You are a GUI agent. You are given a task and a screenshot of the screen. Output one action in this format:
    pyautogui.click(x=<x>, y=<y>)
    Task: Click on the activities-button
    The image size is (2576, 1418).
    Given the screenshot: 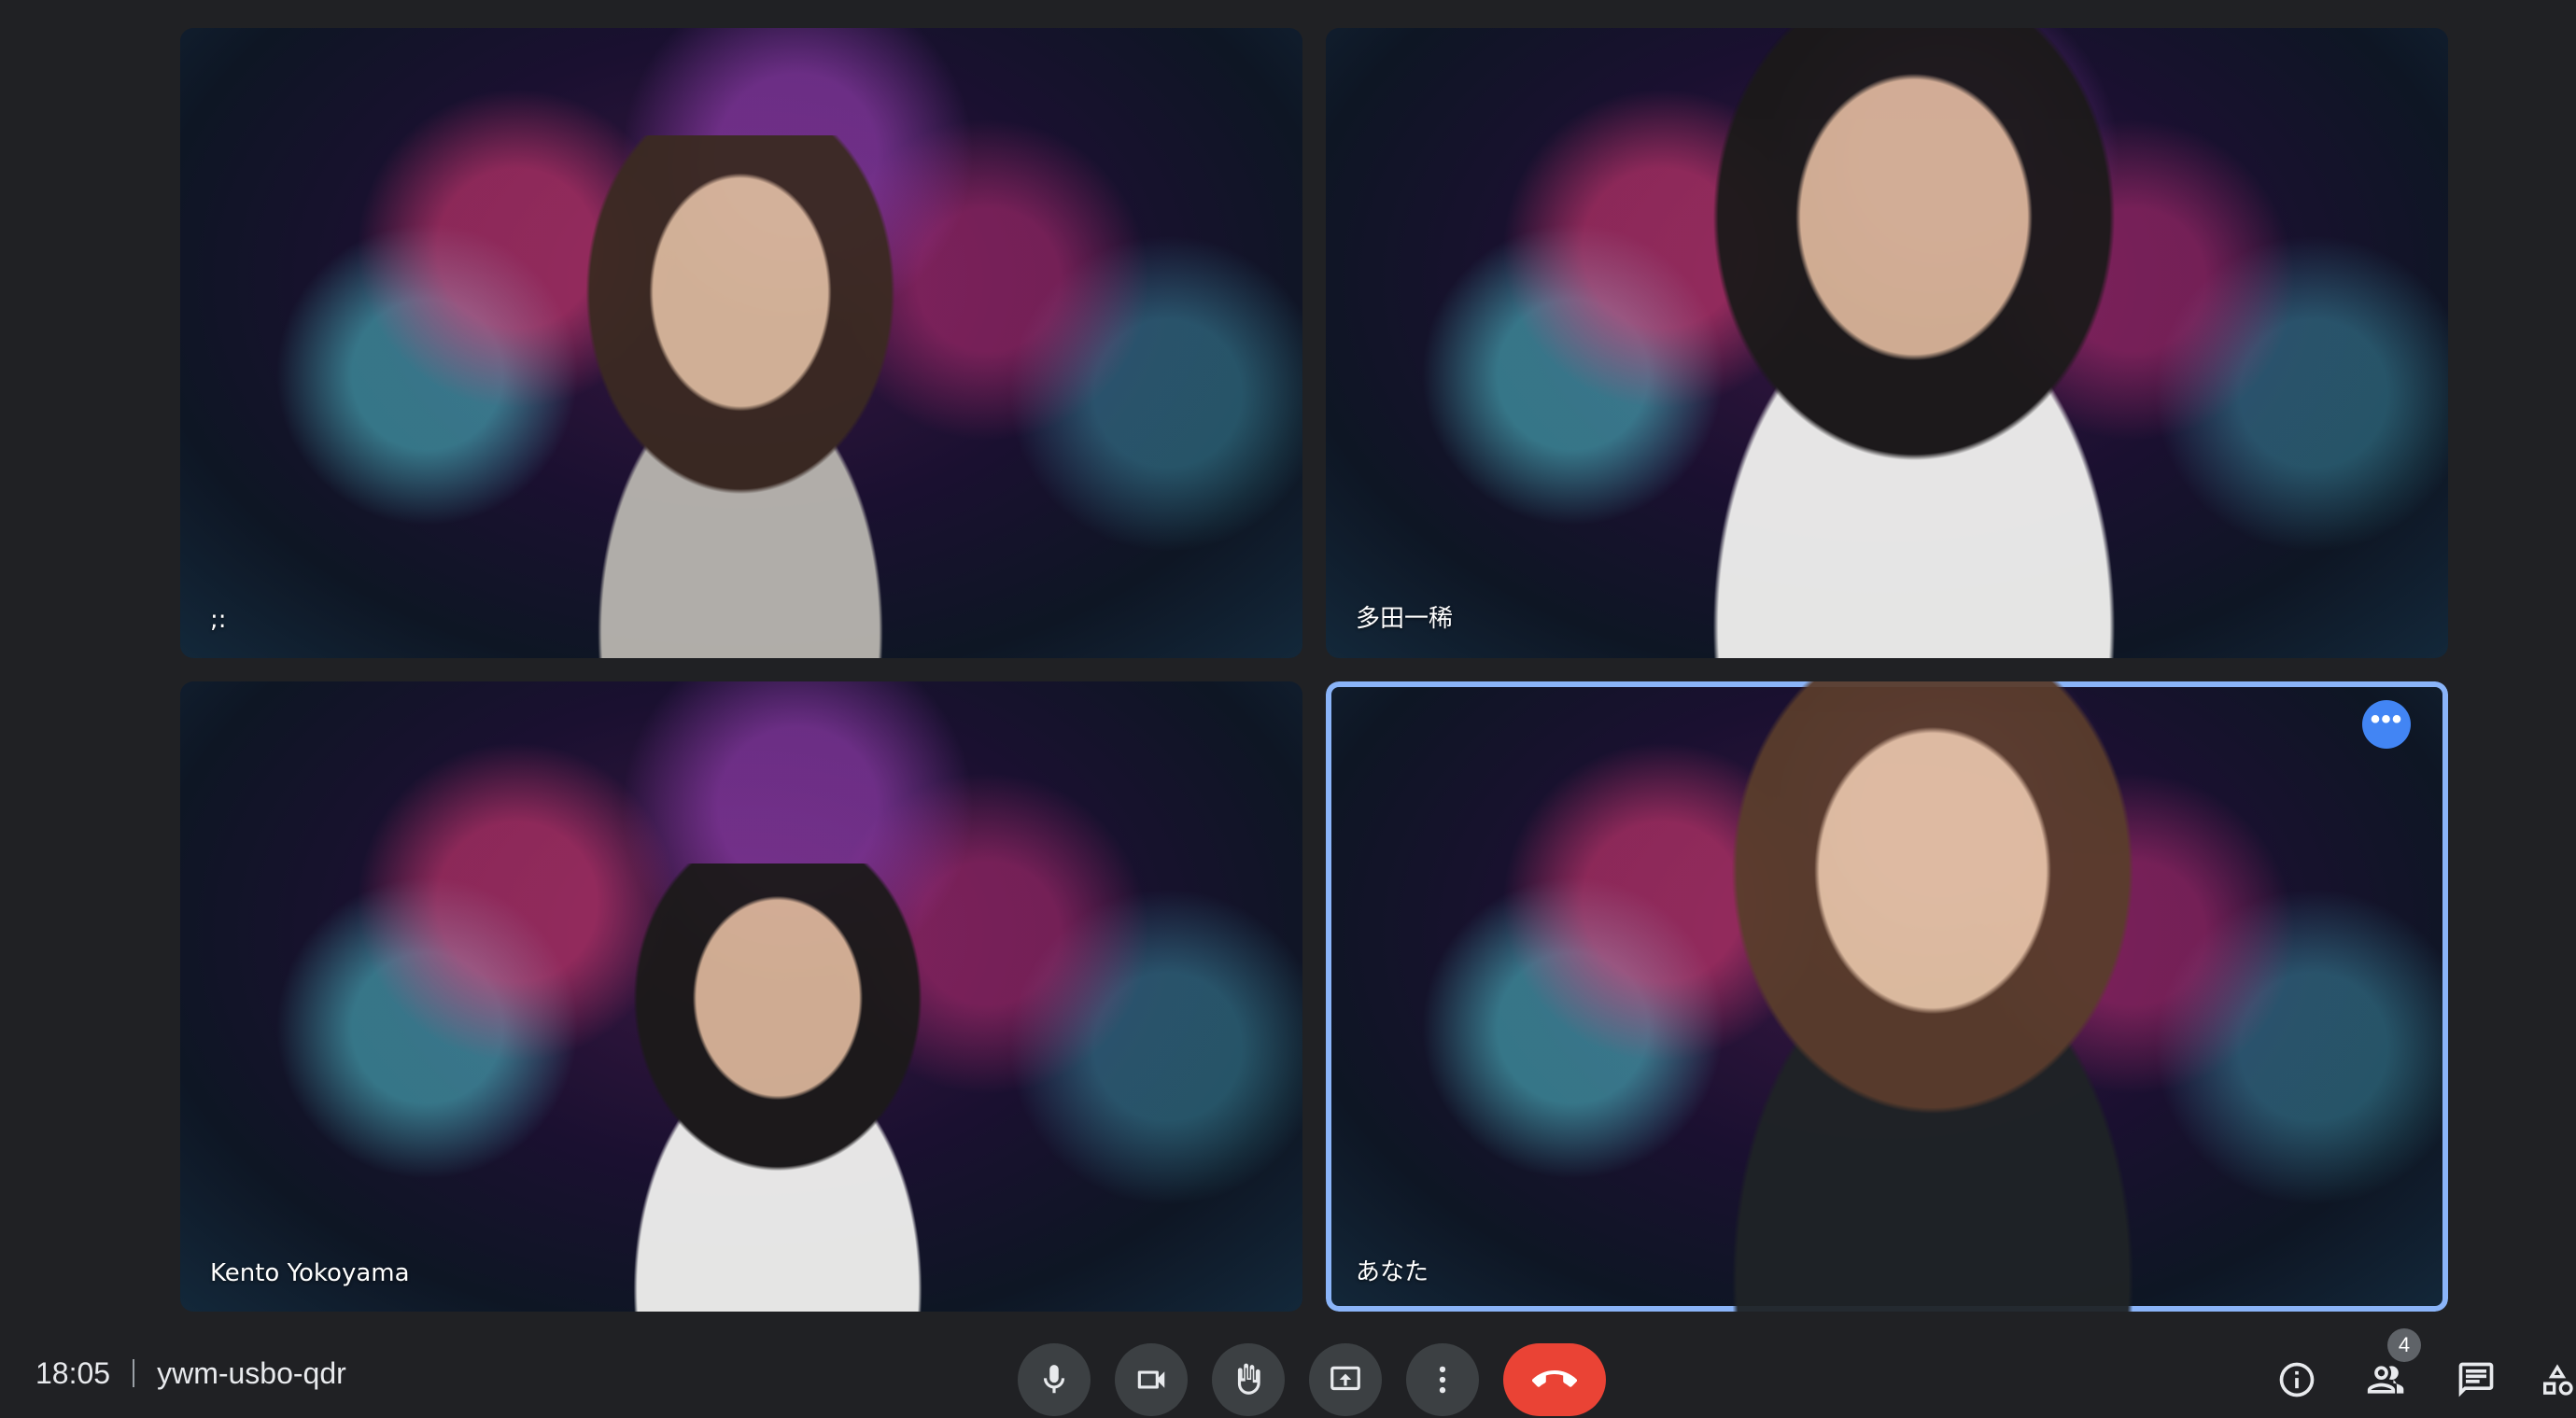 What is the action you would take?
    pyautogui.click(x=2557, y=1380)
    